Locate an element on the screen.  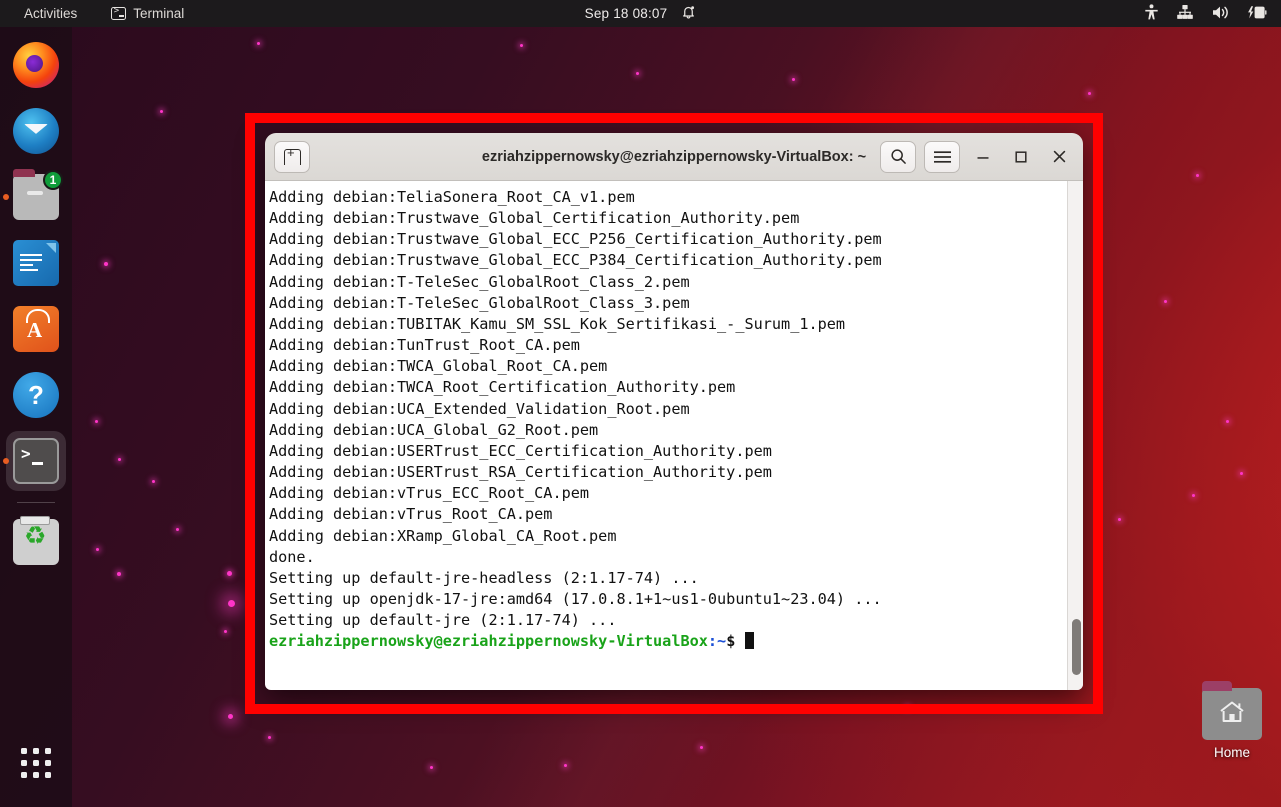
terminal-prompt-path: :~ is located at coordinates (717, 641).